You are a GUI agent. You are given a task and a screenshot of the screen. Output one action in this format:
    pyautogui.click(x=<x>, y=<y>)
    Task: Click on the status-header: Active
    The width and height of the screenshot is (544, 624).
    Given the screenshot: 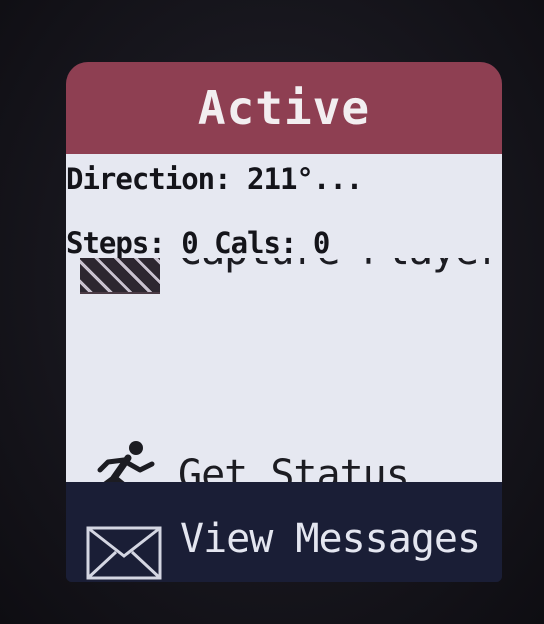 What is the action you would take?
    pyautogui.click(x=284, y=108)
    